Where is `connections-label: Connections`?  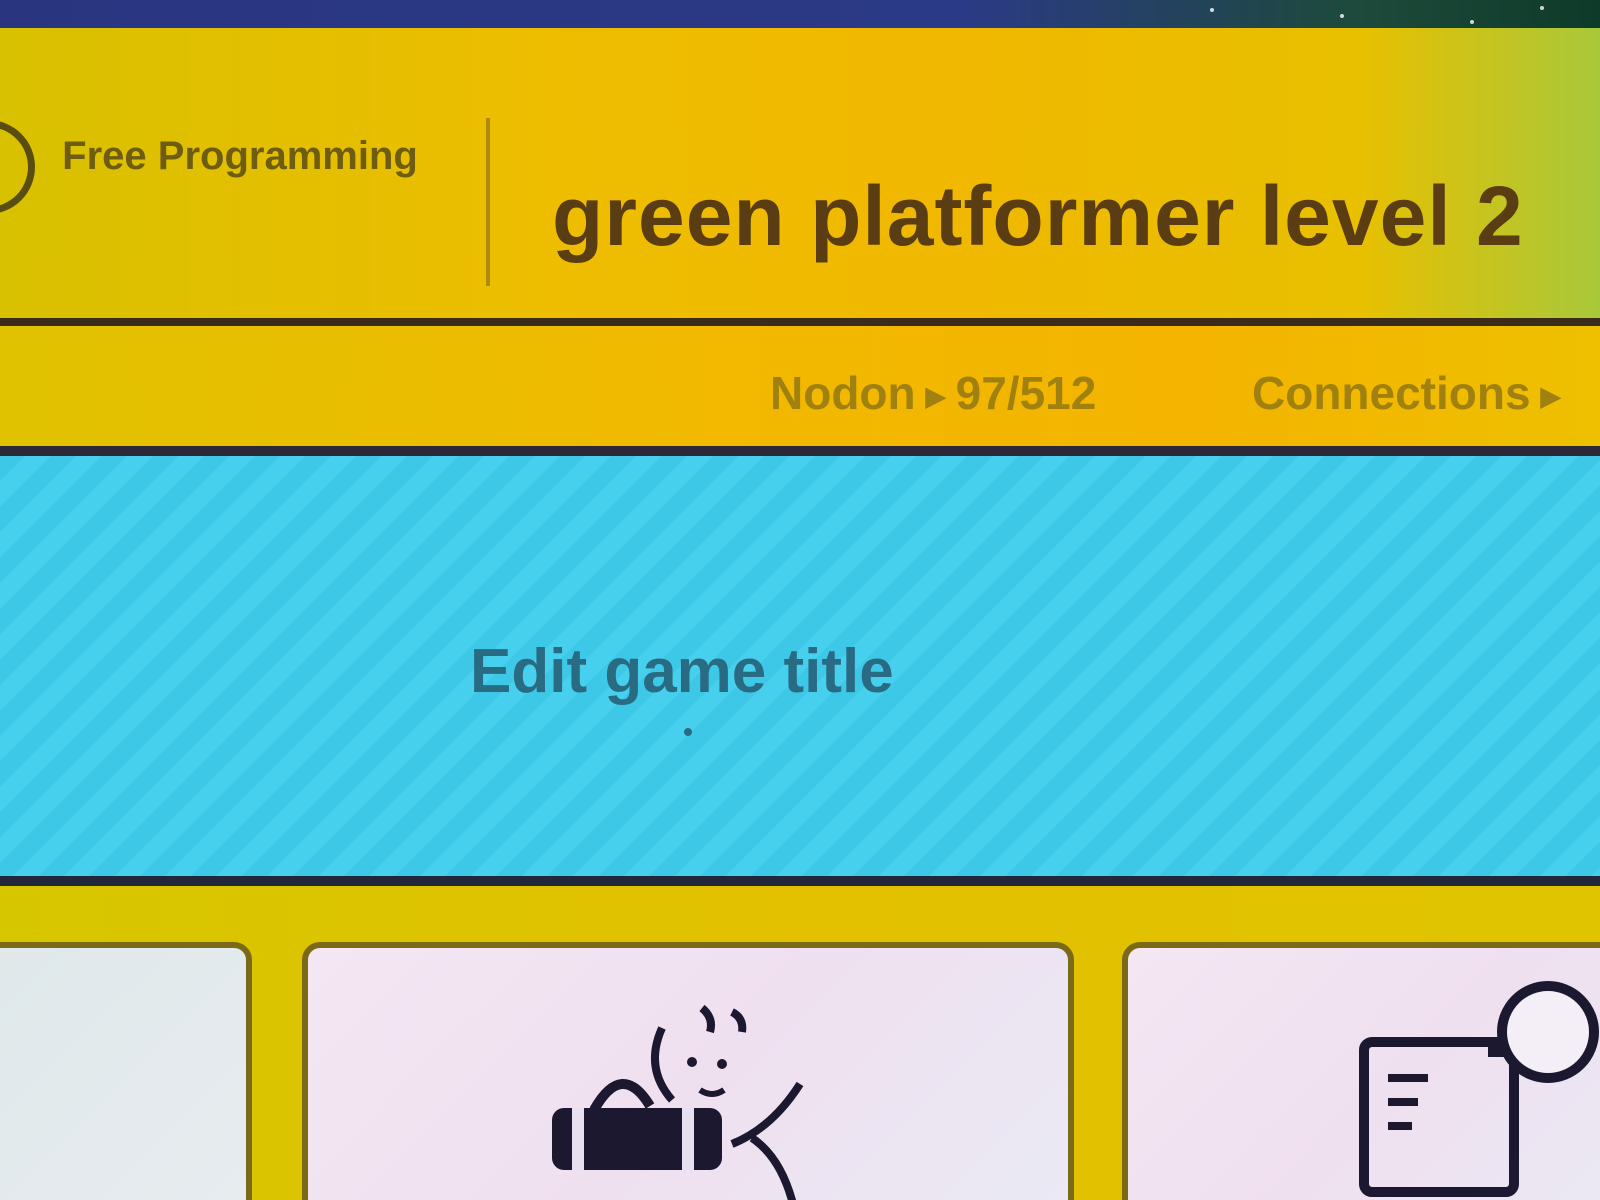
connections-label: Connections is located at coordinates (1391, 393).